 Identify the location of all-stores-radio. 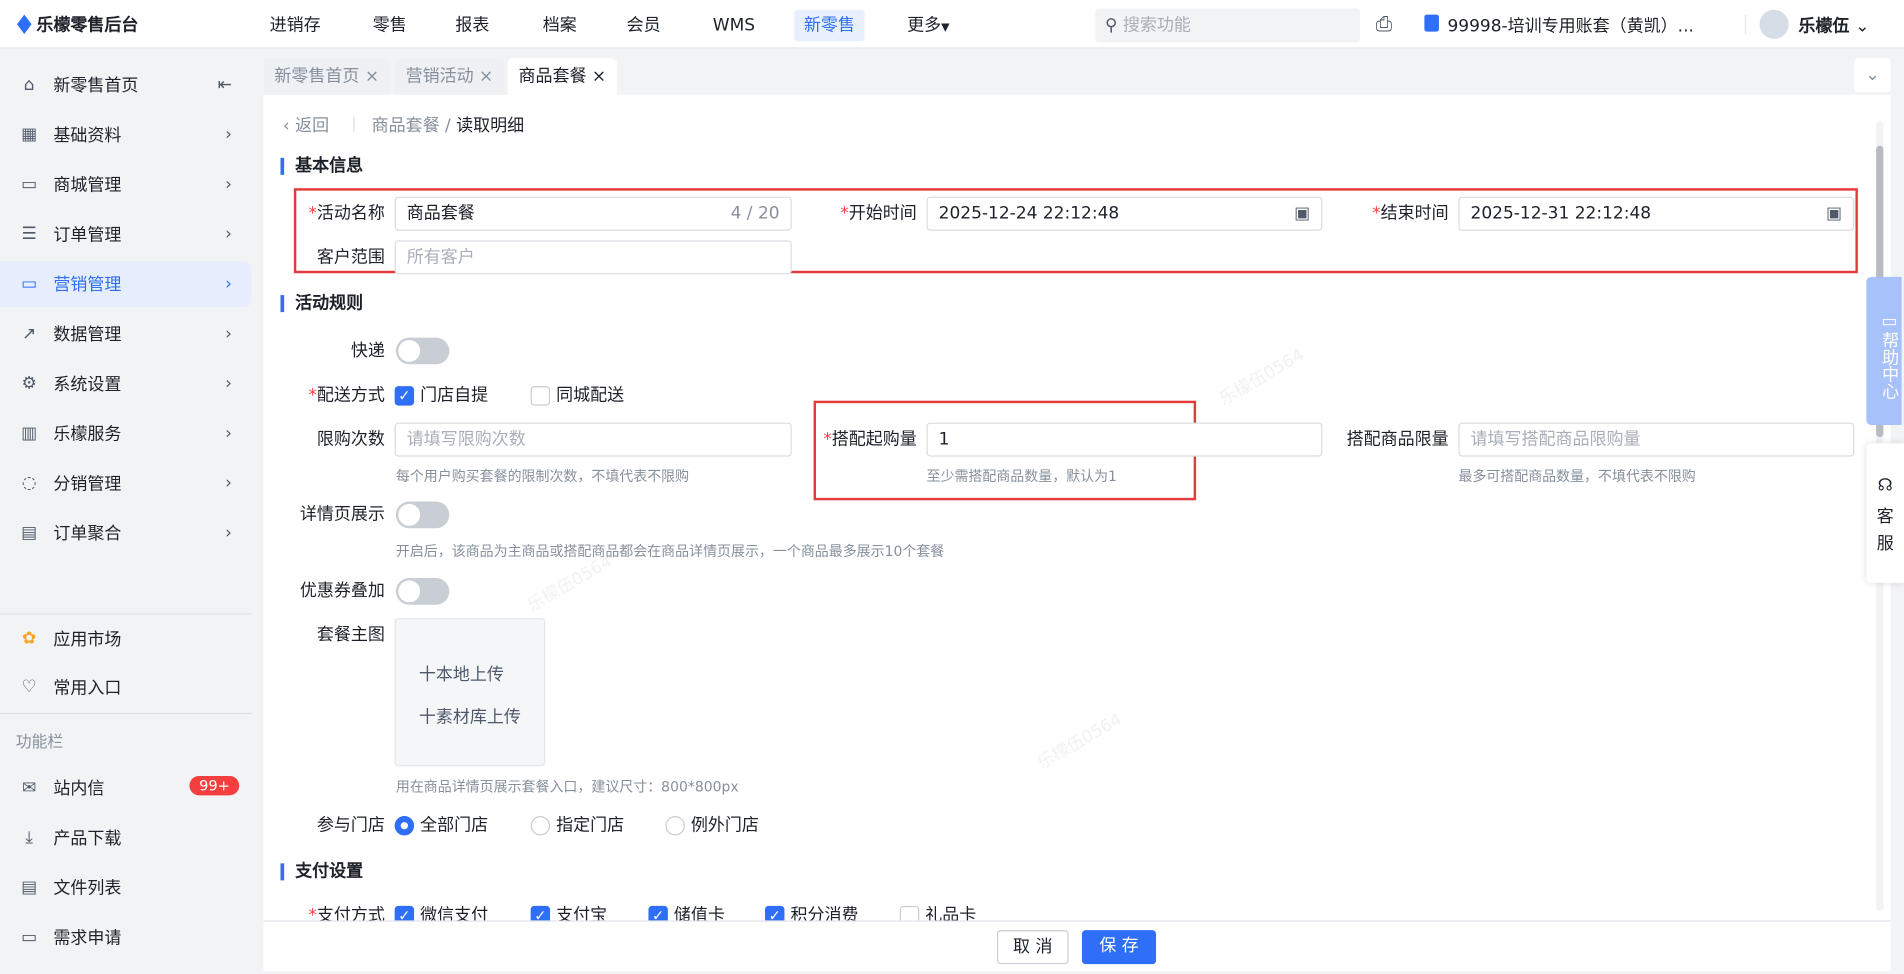
(404, 826).